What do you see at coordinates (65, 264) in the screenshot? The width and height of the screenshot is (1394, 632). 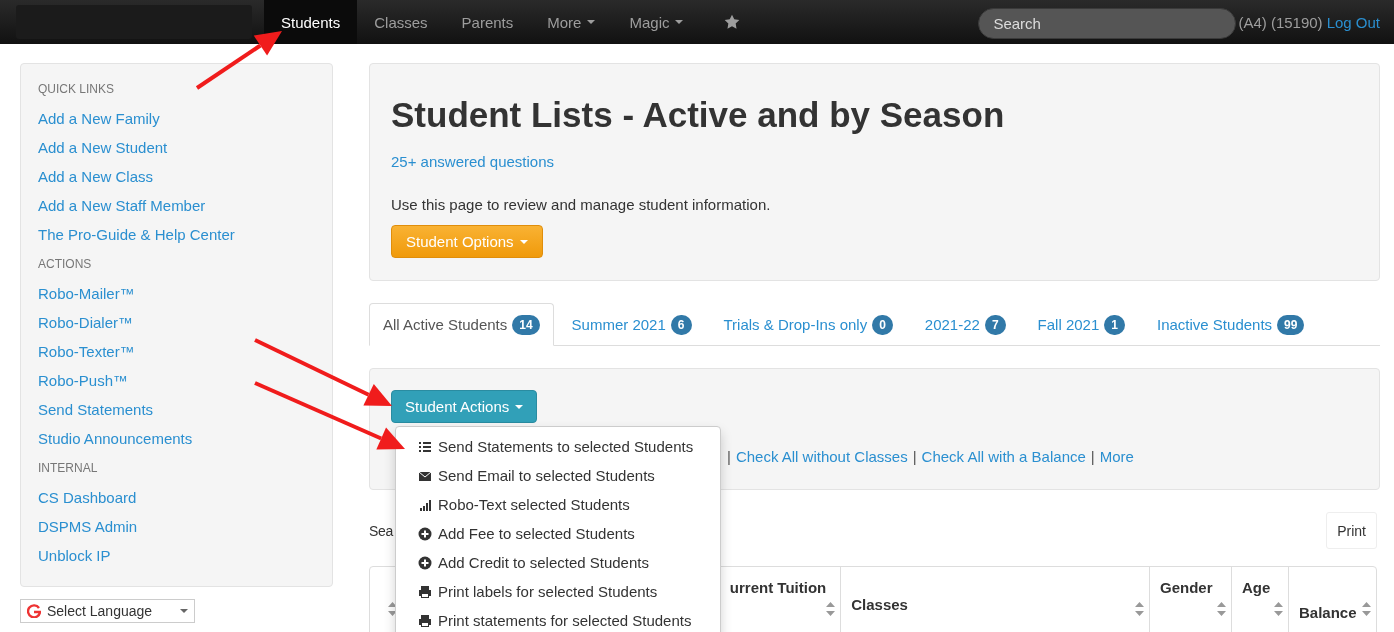 I see `section-title: ACTIONS` at bounding box center [65, 264].